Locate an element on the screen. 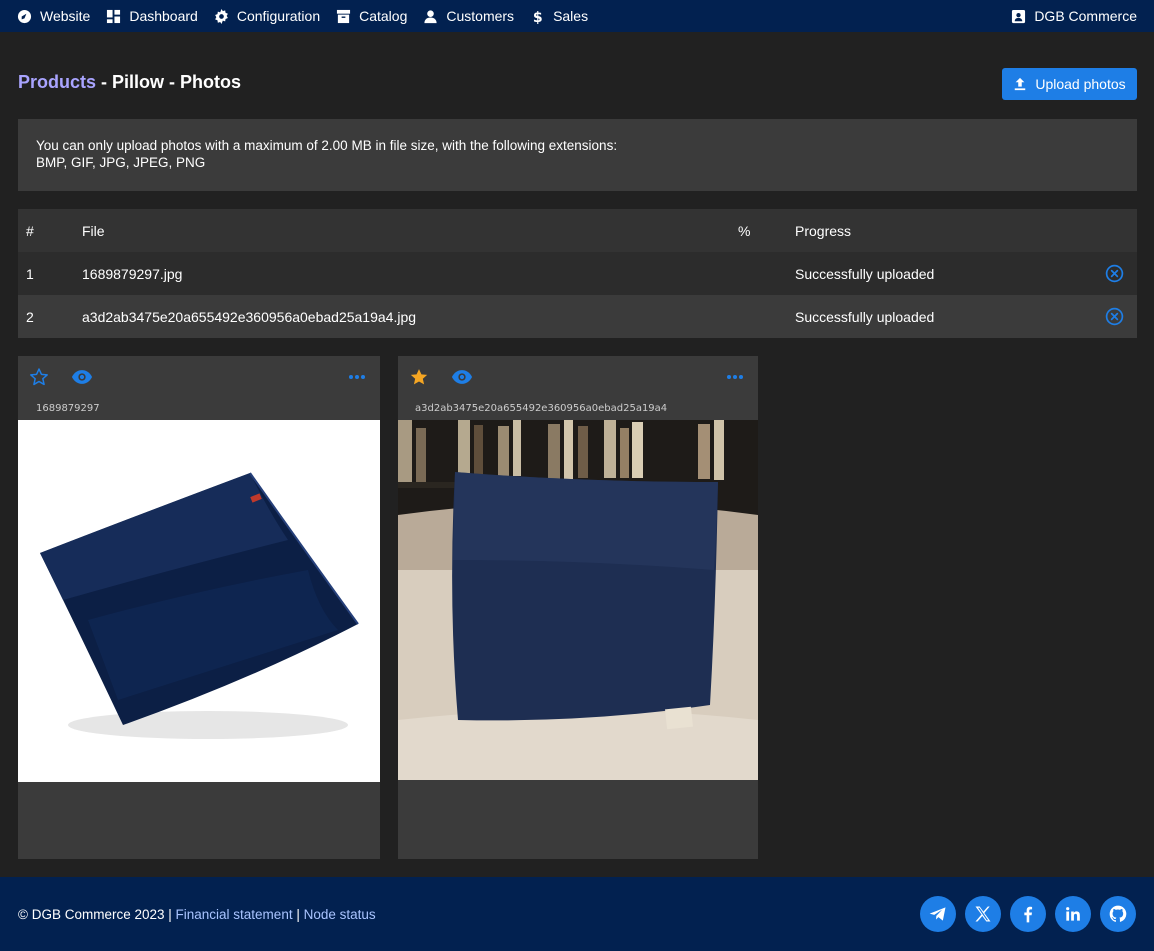  column-header-number: # is located at coordinates (30, 230).